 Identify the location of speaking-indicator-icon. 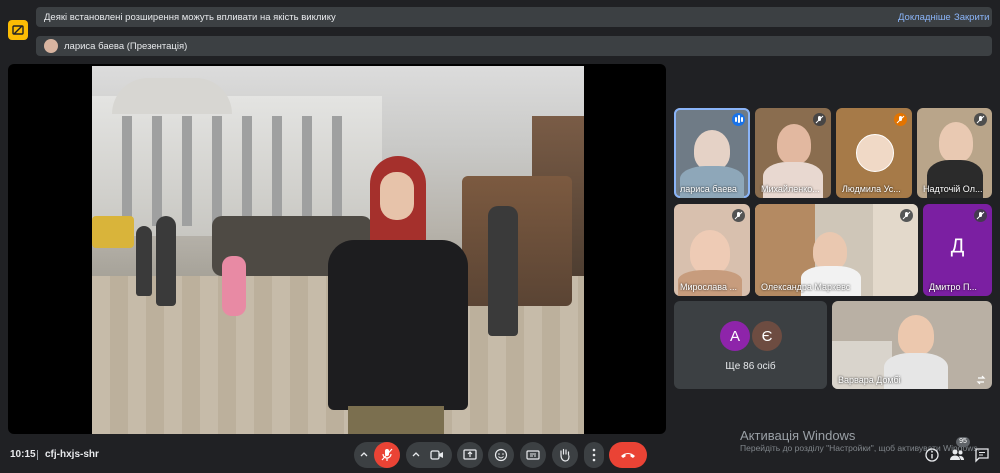
(738, 119).